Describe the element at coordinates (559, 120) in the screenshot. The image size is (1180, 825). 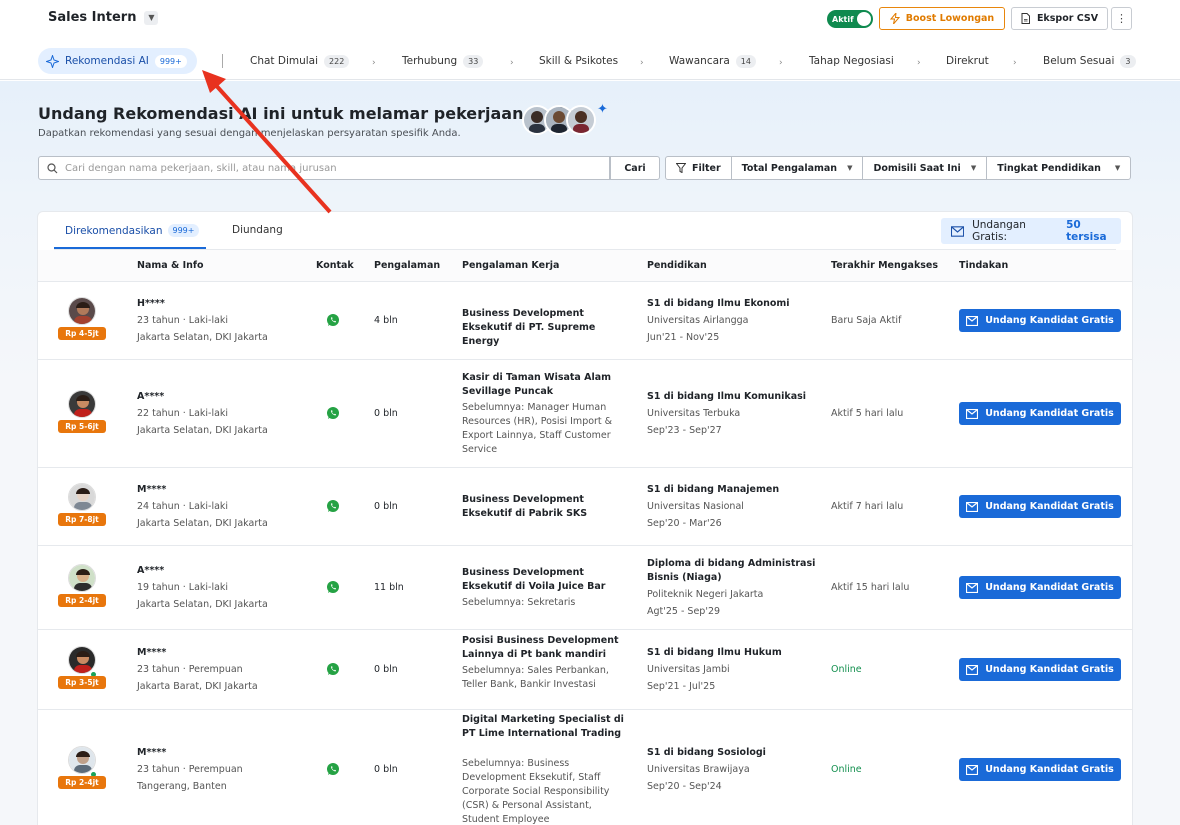
I see `avatar-group` at that location.